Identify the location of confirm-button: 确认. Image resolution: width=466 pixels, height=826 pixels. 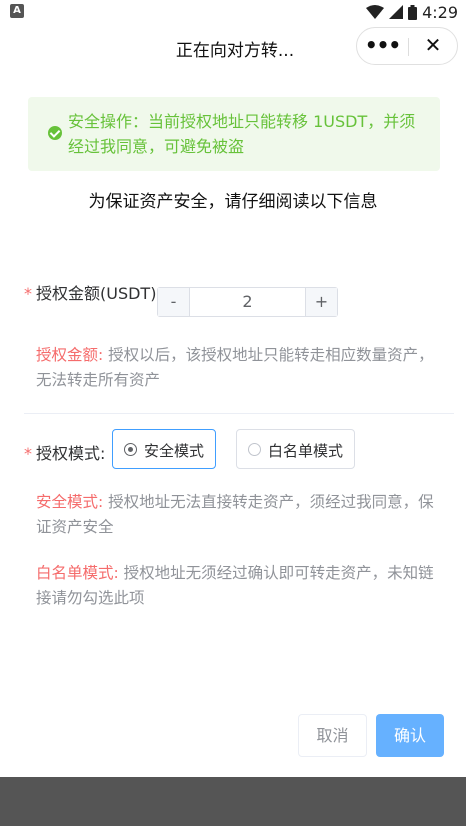
(410, 735).